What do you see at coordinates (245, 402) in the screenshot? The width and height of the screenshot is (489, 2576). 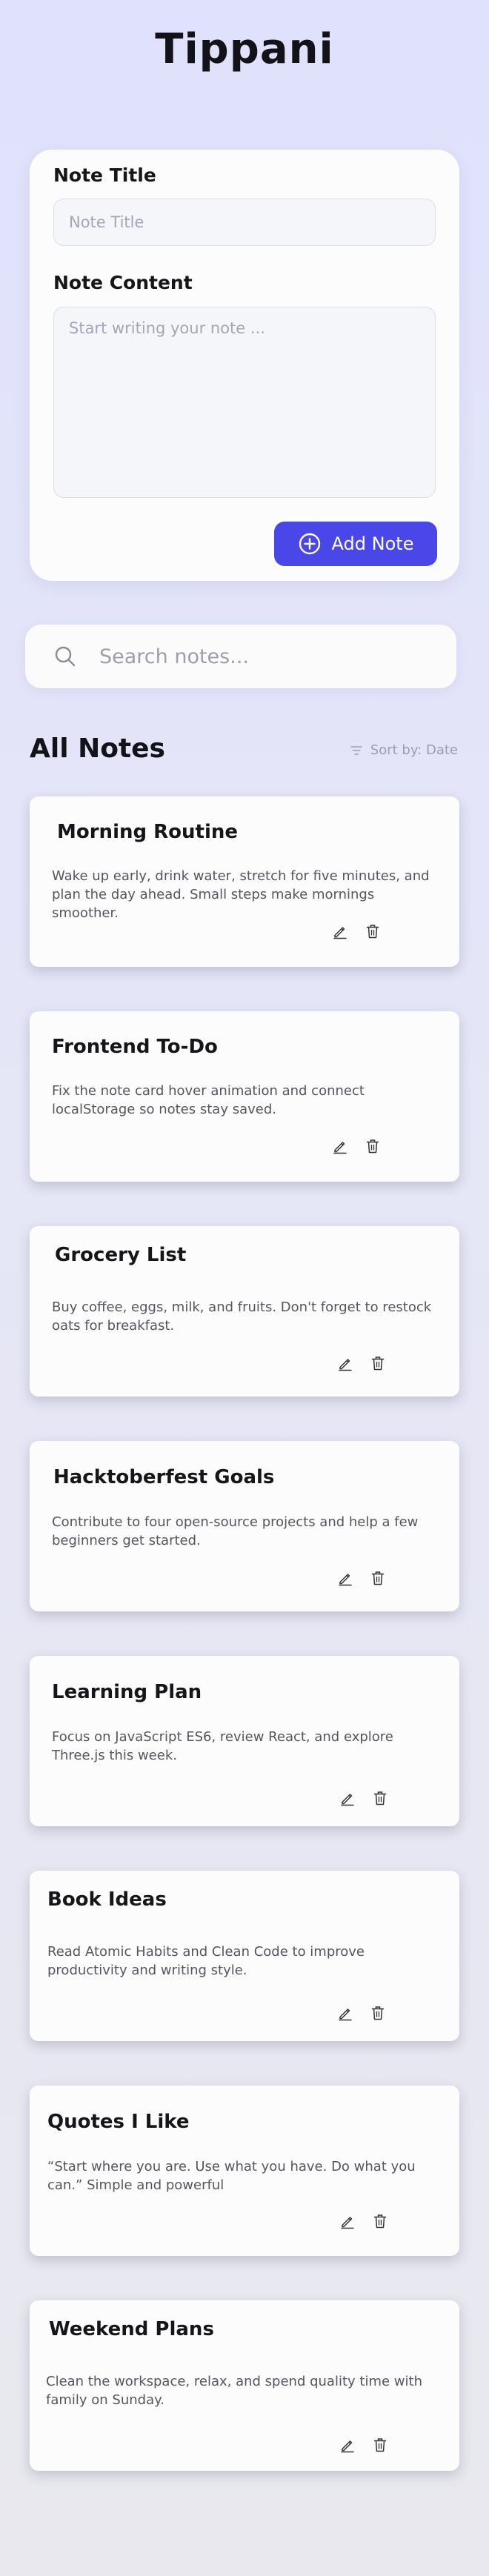 I see `note-content-input` at bounding box center [245, 402].